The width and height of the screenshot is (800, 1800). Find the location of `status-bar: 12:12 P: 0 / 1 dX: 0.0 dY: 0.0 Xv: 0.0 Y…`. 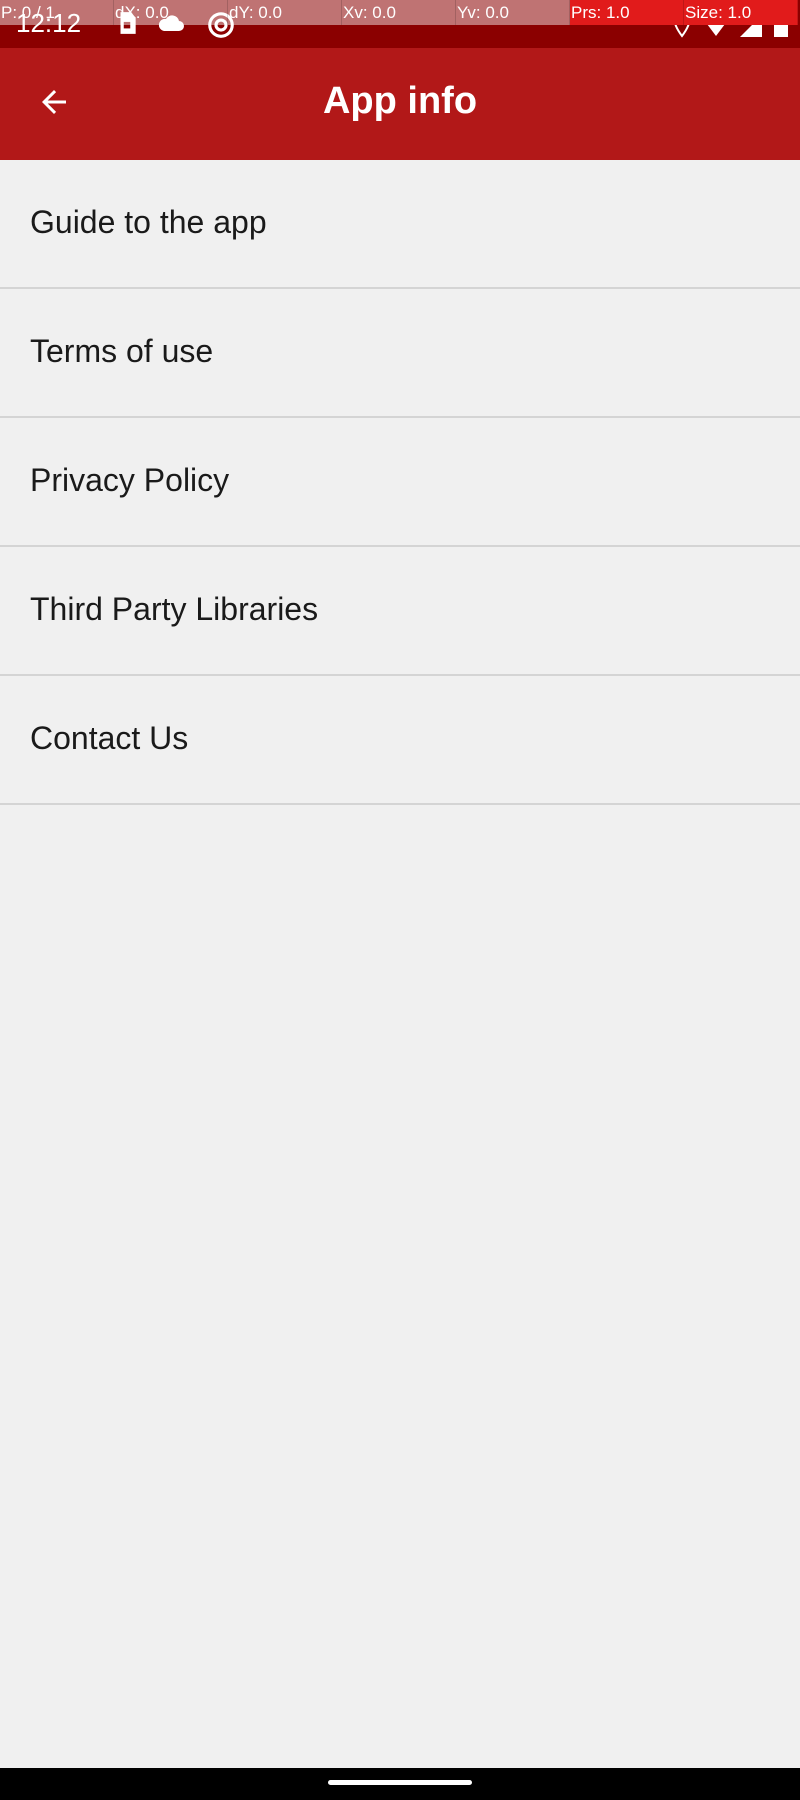

status-bar: 12:12 P: 0 / 1 dX: 0.0 dY: 0.0 Xv: 0.0 Y… is located at coordinates (400, 24).